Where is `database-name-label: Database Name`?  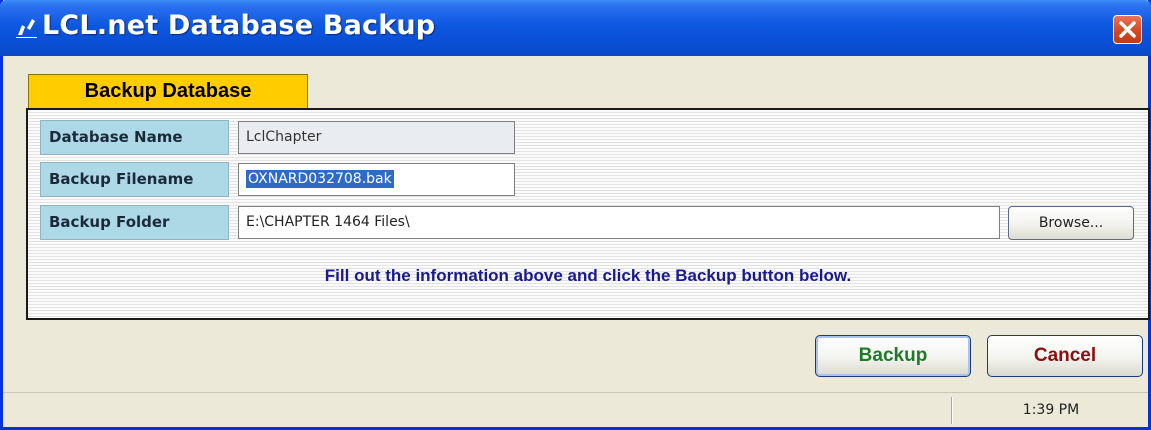 database-name-label: Database Name is located at coordinates (134, 137).